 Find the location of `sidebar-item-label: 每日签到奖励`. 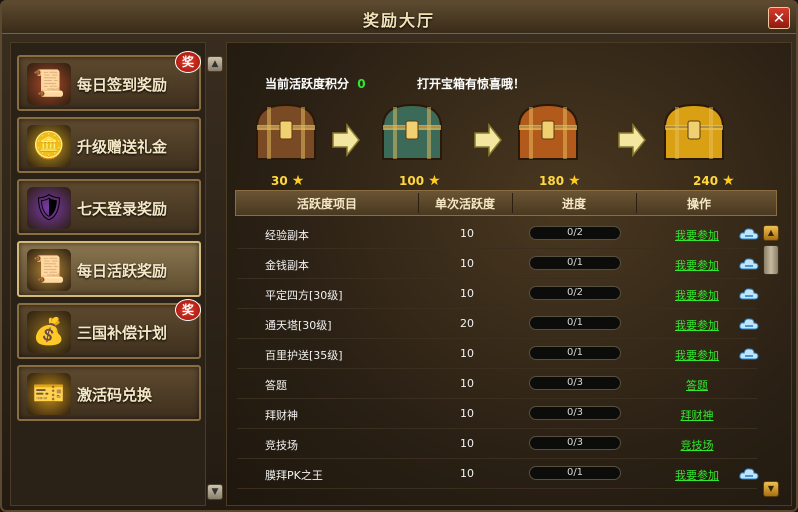

sidebar-item-label: 每日签到奖励 is located at coordinates (122, 85).